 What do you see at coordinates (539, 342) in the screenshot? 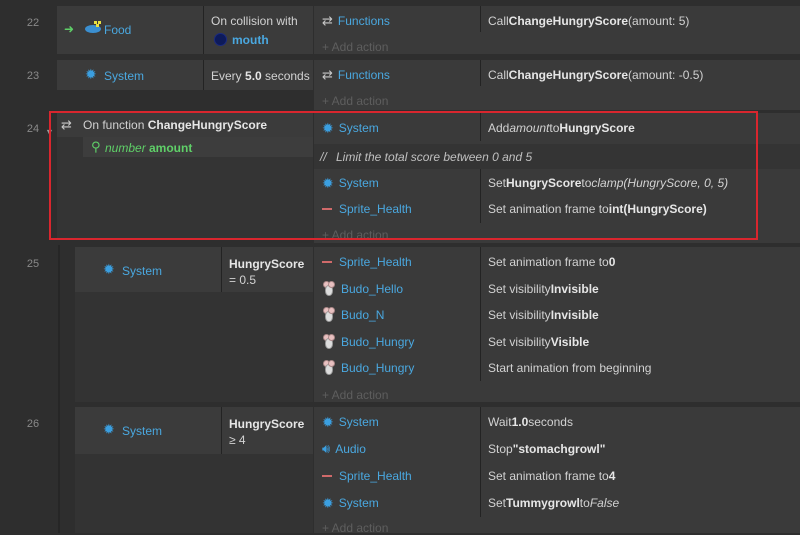
I see `action-text: Set visibility Visible` at bounding box center [539, 342].